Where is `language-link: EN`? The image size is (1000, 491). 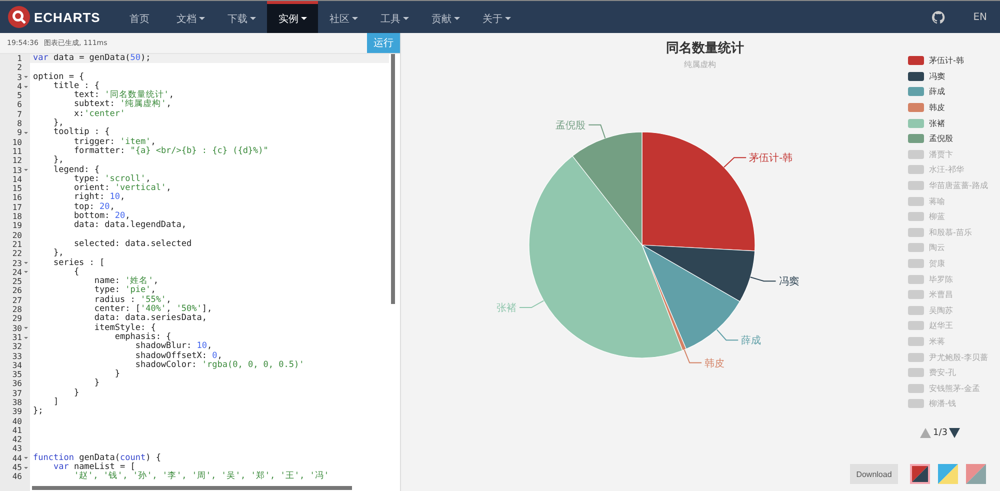
language-link: EN is located at coordinates (980, 17).